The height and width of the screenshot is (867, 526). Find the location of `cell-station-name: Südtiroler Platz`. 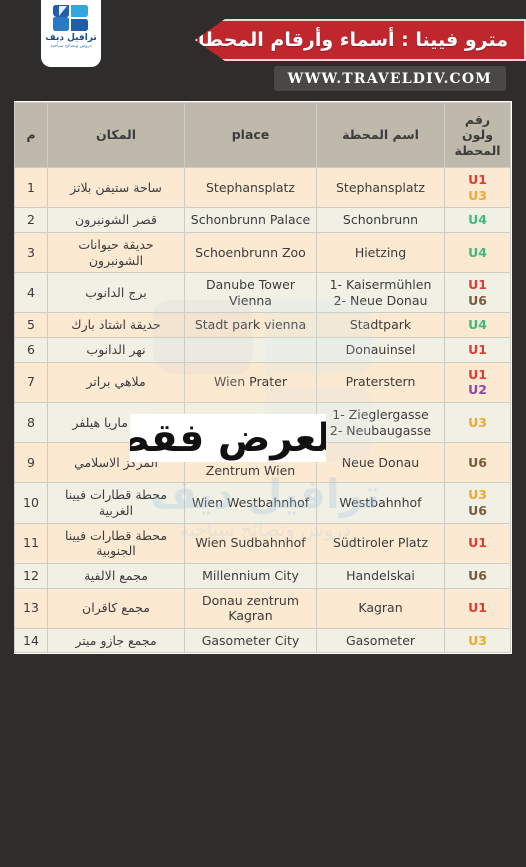

cell-station-name: Südtiroler Platz is located at coordinates (380, 543).